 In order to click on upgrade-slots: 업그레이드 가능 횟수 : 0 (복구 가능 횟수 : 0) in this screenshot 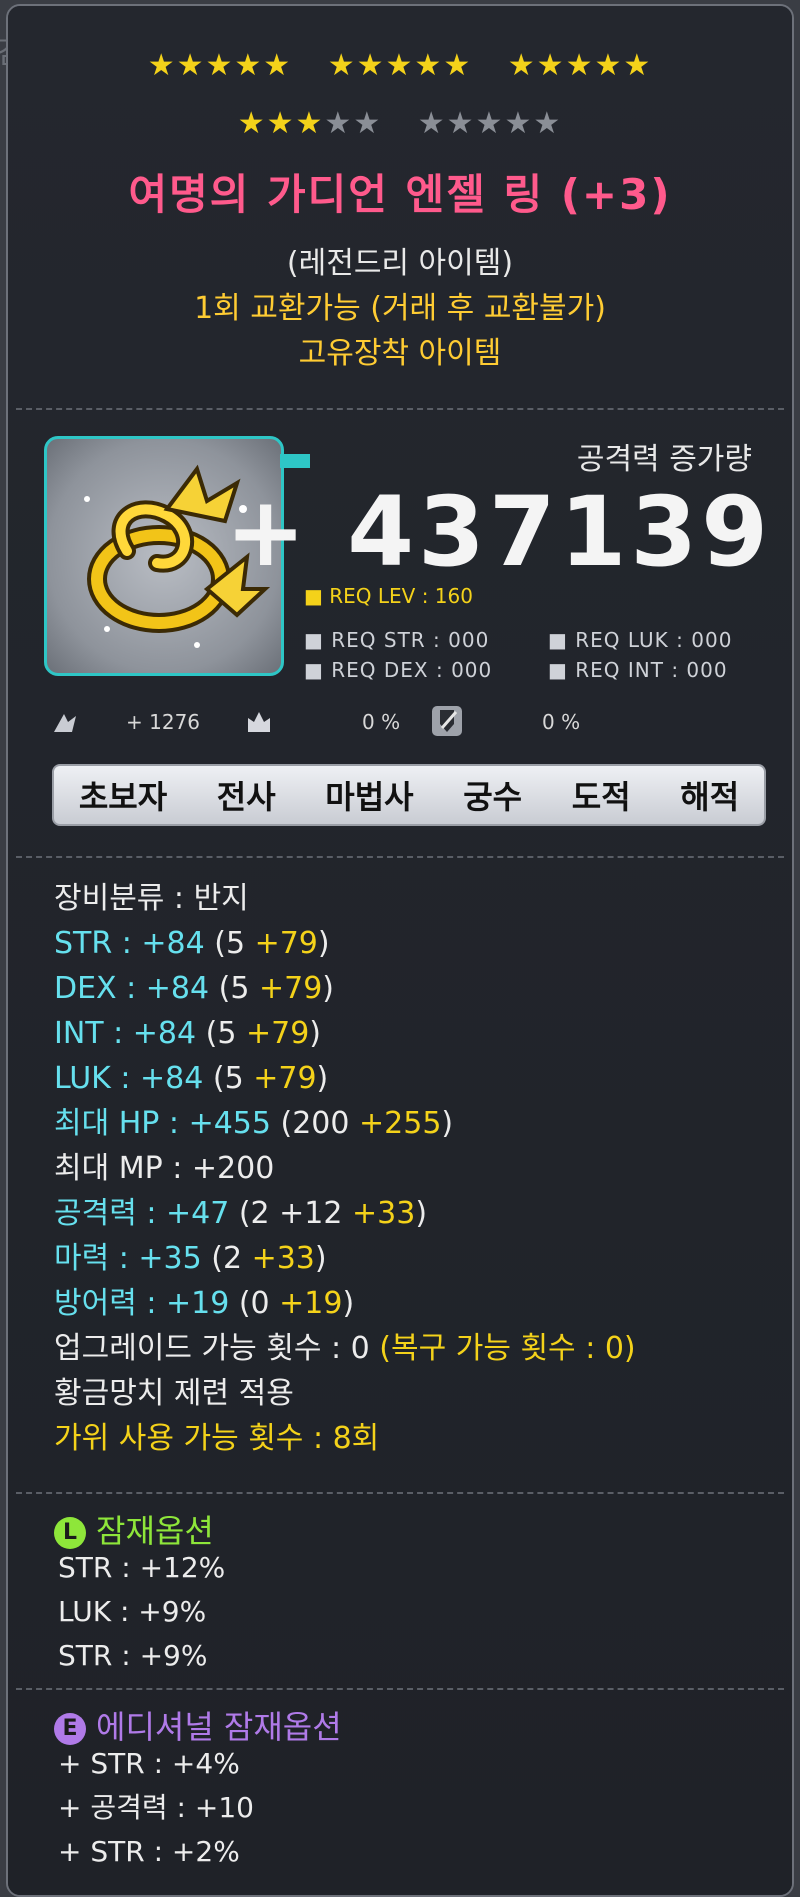, I will do `click(345, 1348)`.